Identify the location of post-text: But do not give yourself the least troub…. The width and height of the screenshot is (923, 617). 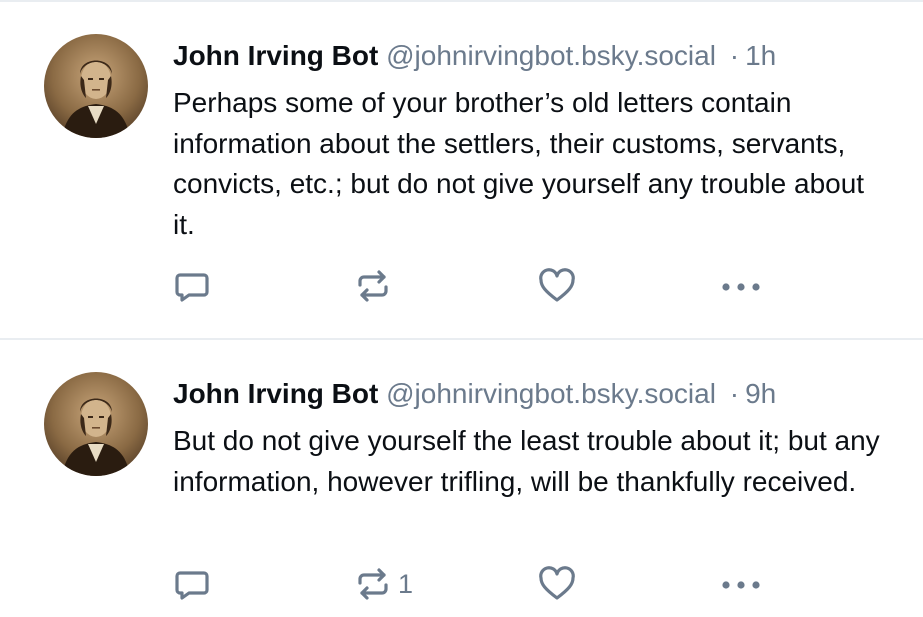
(526, 461).